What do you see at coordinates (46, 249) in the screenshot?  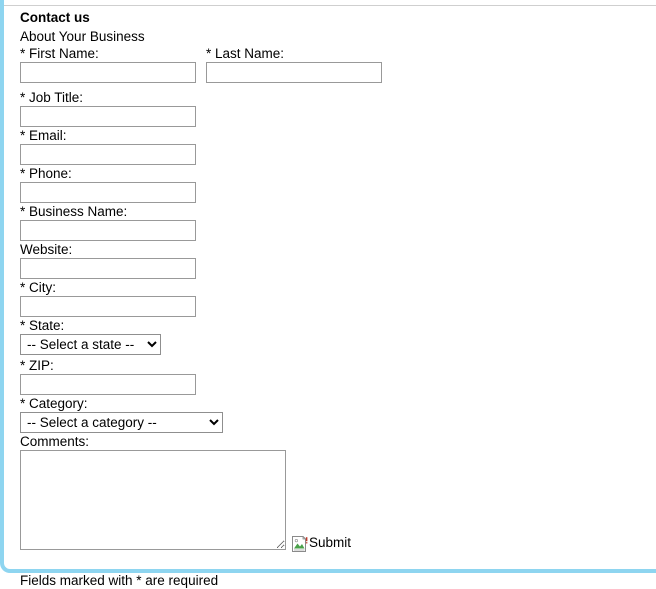 I see `website-label: Website:` at bounding box center [46, 249].